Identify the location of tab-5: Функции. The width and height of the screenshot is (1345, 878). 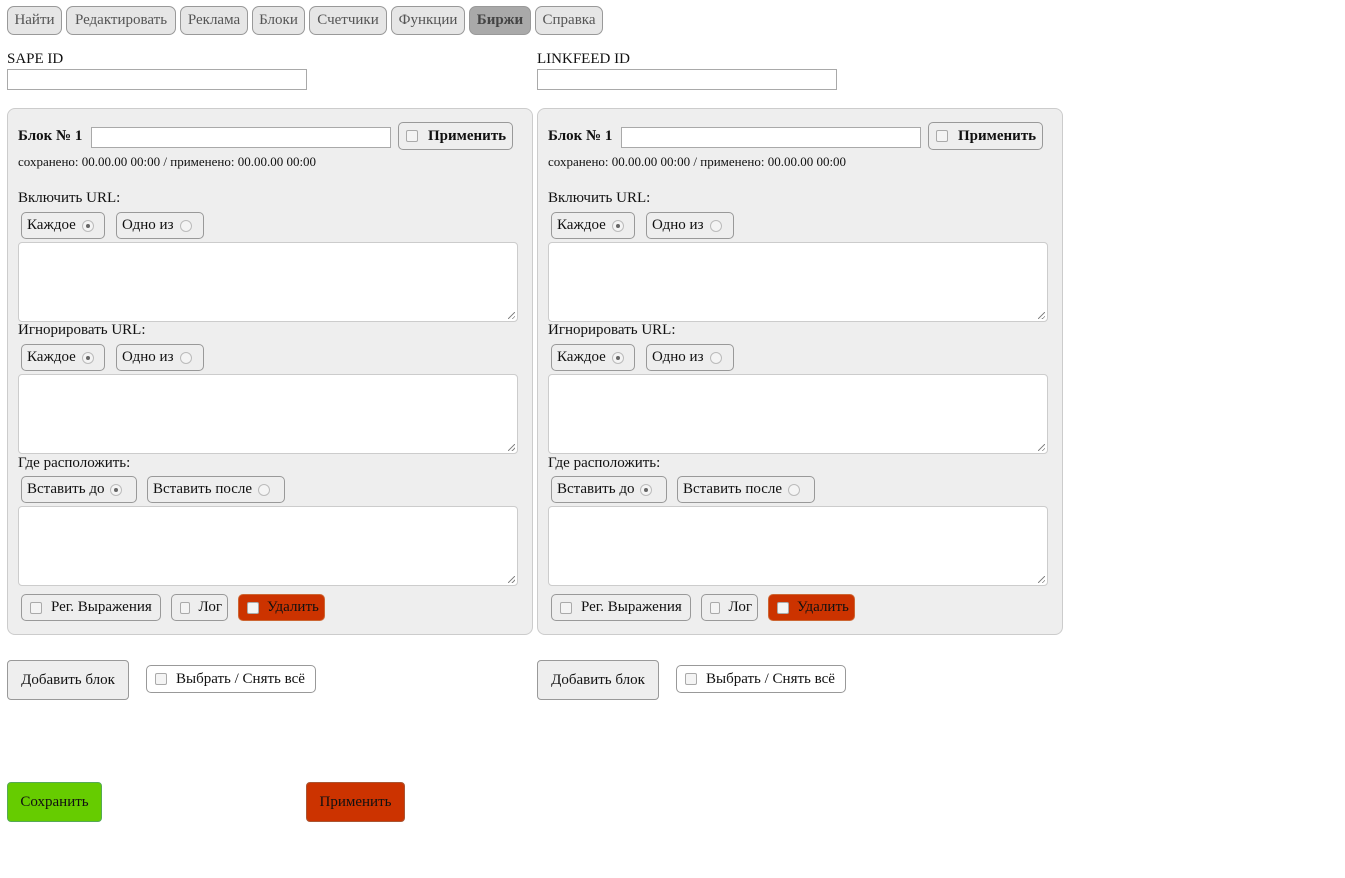
(428, 20).